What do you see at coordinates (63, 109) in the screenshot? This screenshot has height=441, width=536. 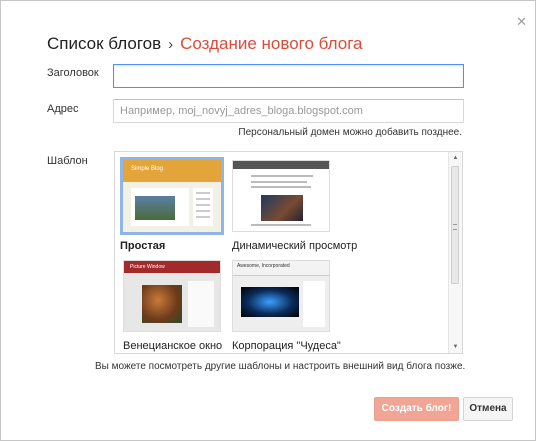 I see `address-label: Адрес` at bounding box center [63, 109].